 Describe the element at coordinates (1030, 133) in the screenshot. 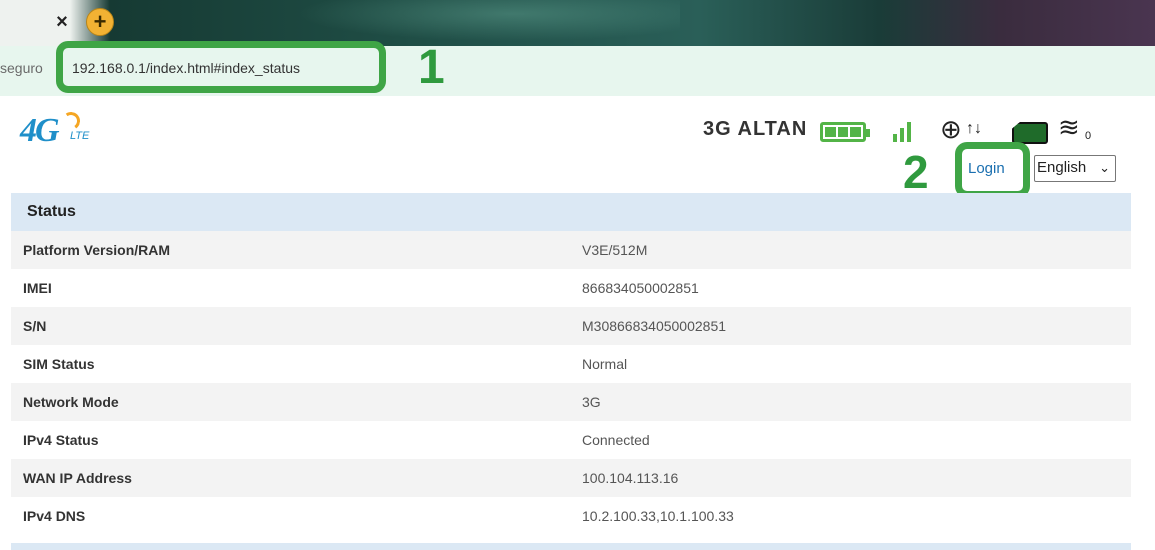

I see `sim-icon` at that location.